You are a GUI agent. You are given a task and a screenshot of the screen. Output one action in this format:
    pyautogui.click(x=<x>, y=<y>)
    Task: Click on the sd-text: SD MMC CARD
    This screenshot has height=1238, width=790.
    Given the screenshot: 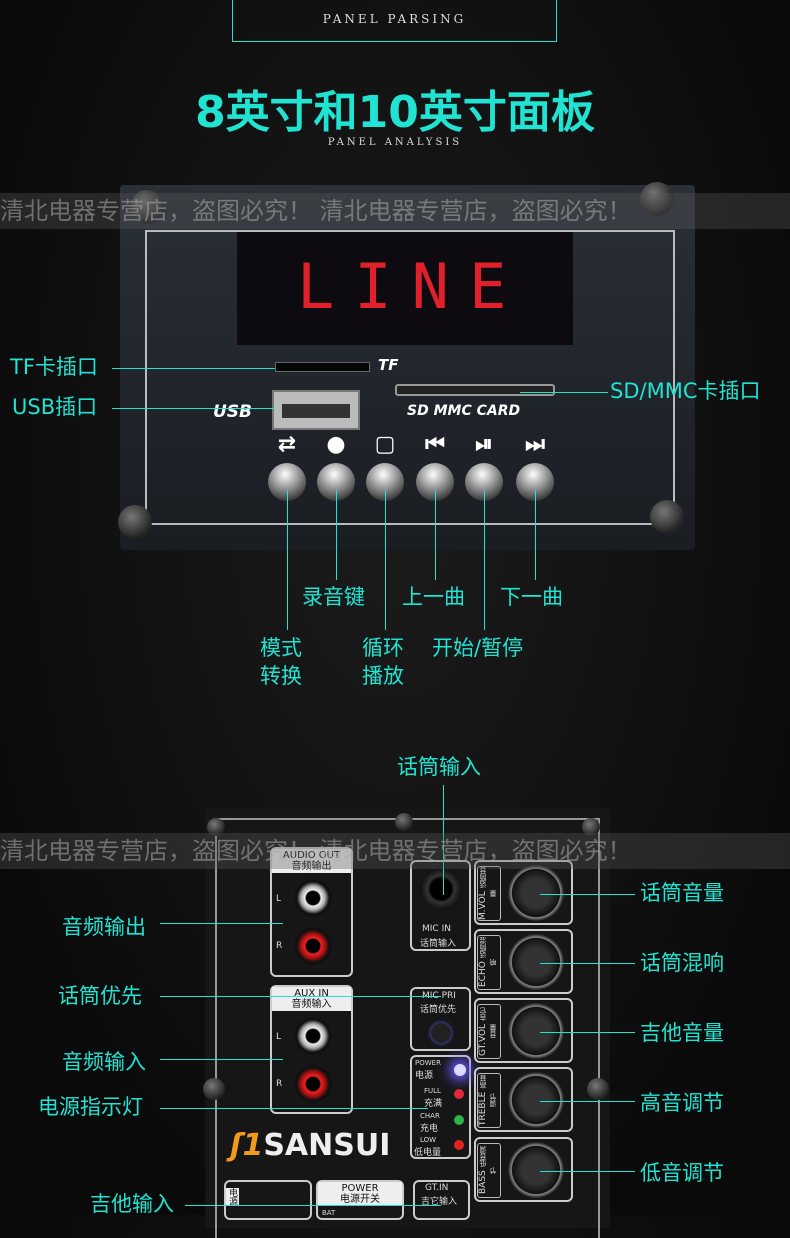 What is the action you would take?
    pyautogui.click(x=464, y=411)
    